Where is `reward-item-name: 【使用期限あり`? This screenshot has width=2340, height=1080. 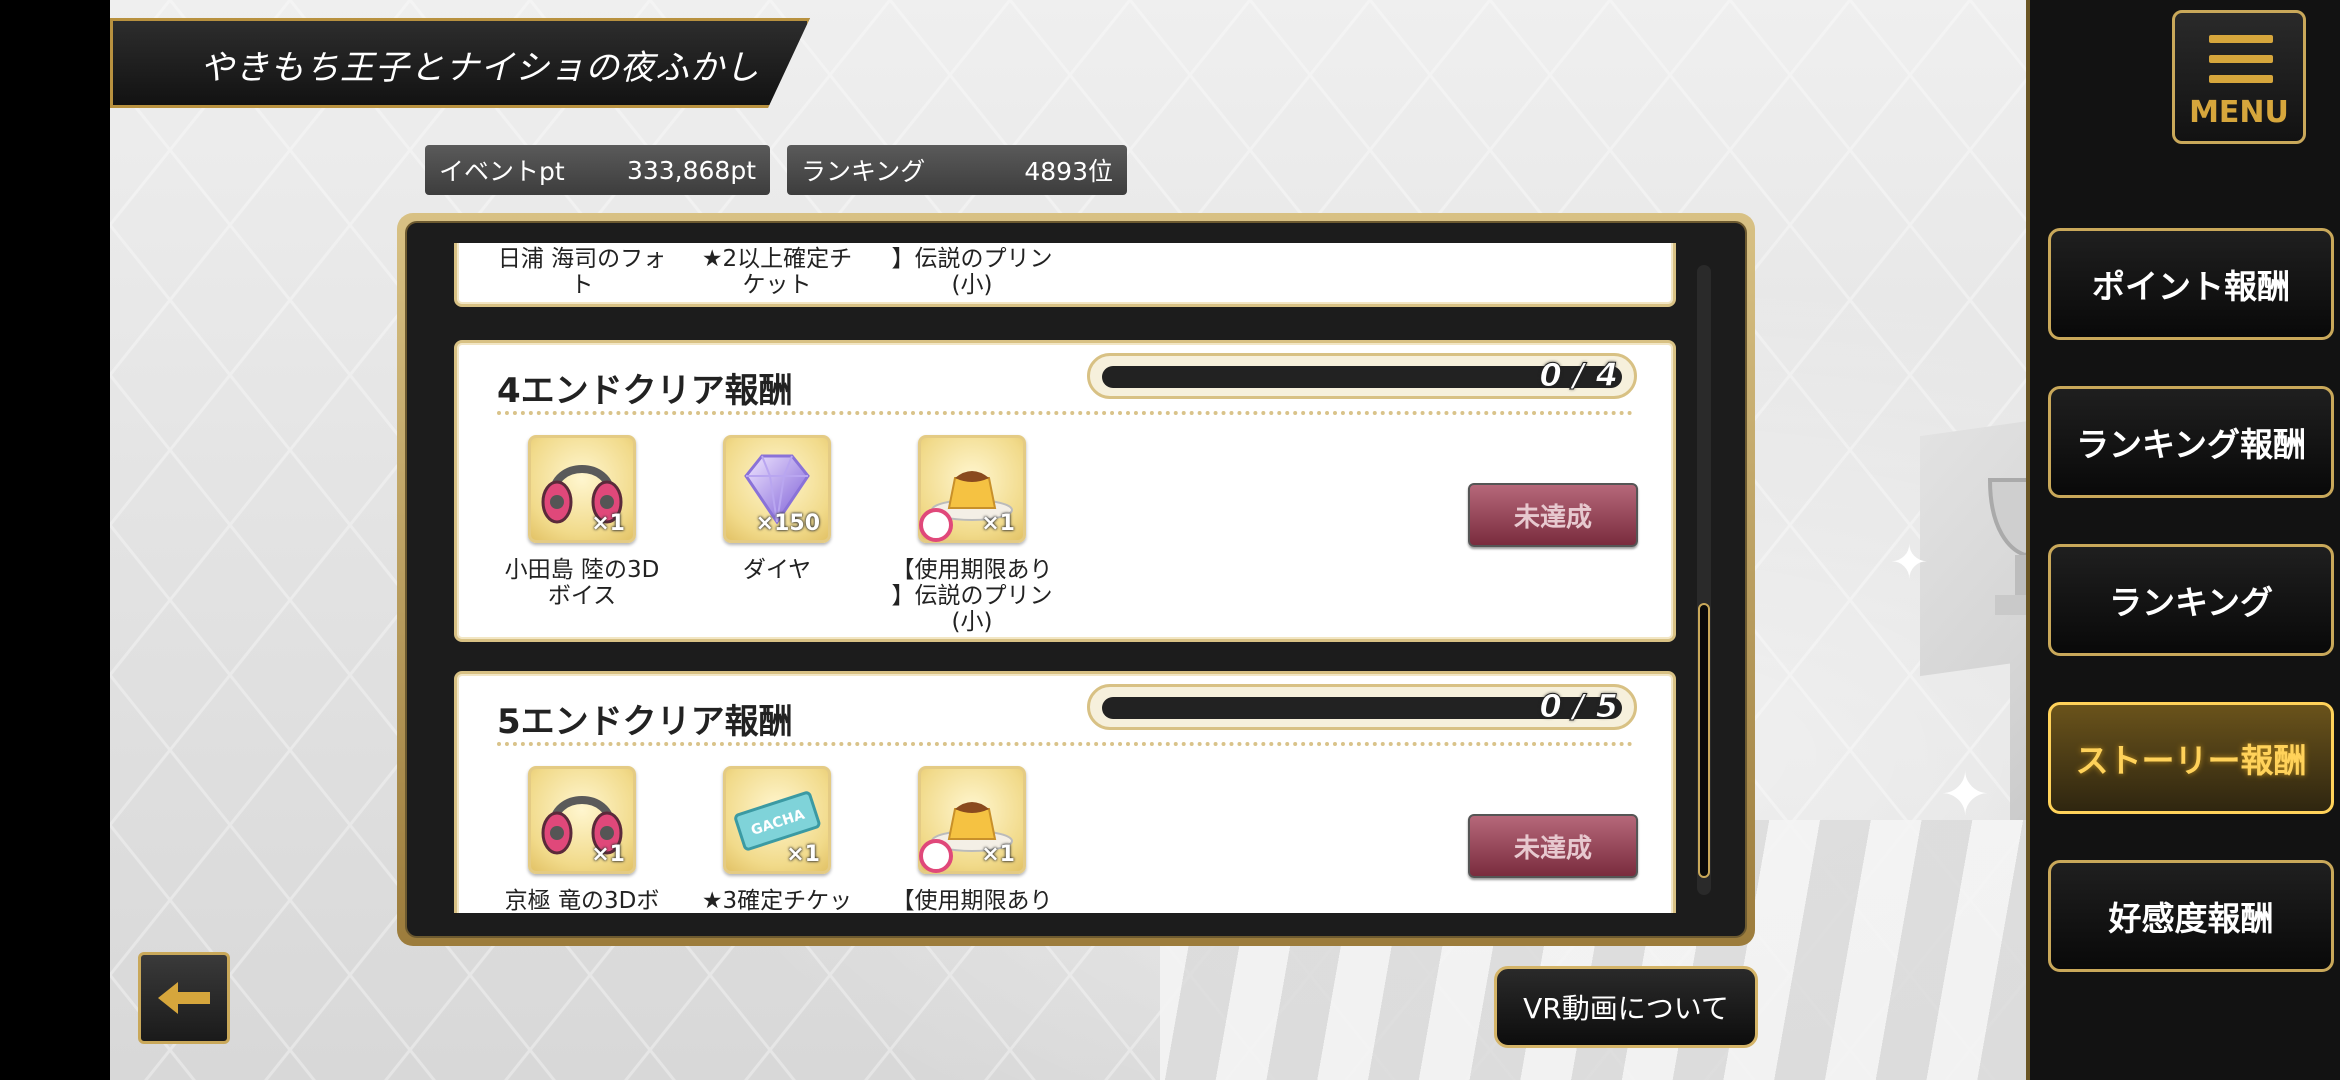
reward-item-name: 【使用期限あり is located at coordinates (972, 900).